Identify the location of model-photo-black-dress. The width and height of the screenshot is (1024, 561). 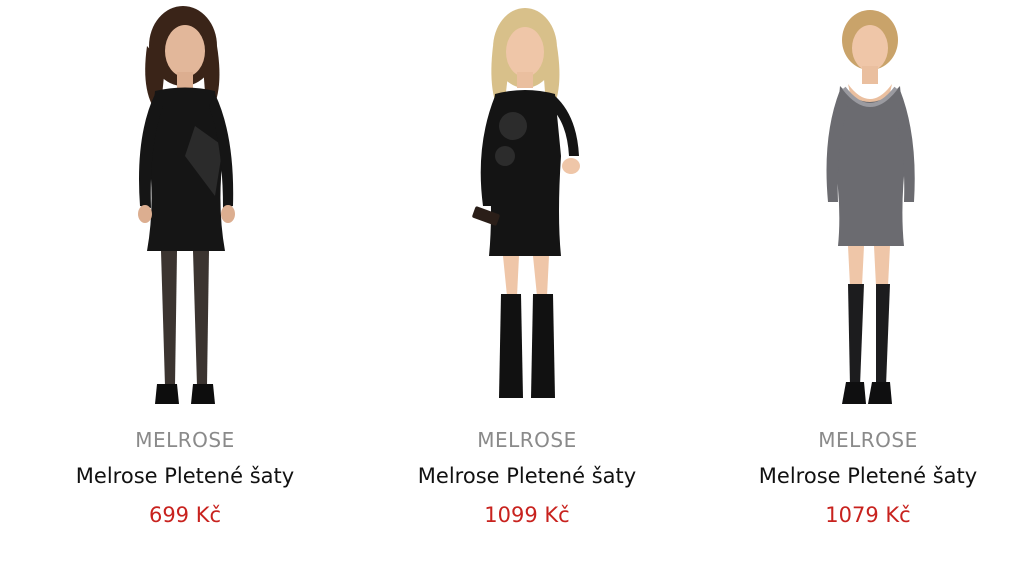
(186, 205).